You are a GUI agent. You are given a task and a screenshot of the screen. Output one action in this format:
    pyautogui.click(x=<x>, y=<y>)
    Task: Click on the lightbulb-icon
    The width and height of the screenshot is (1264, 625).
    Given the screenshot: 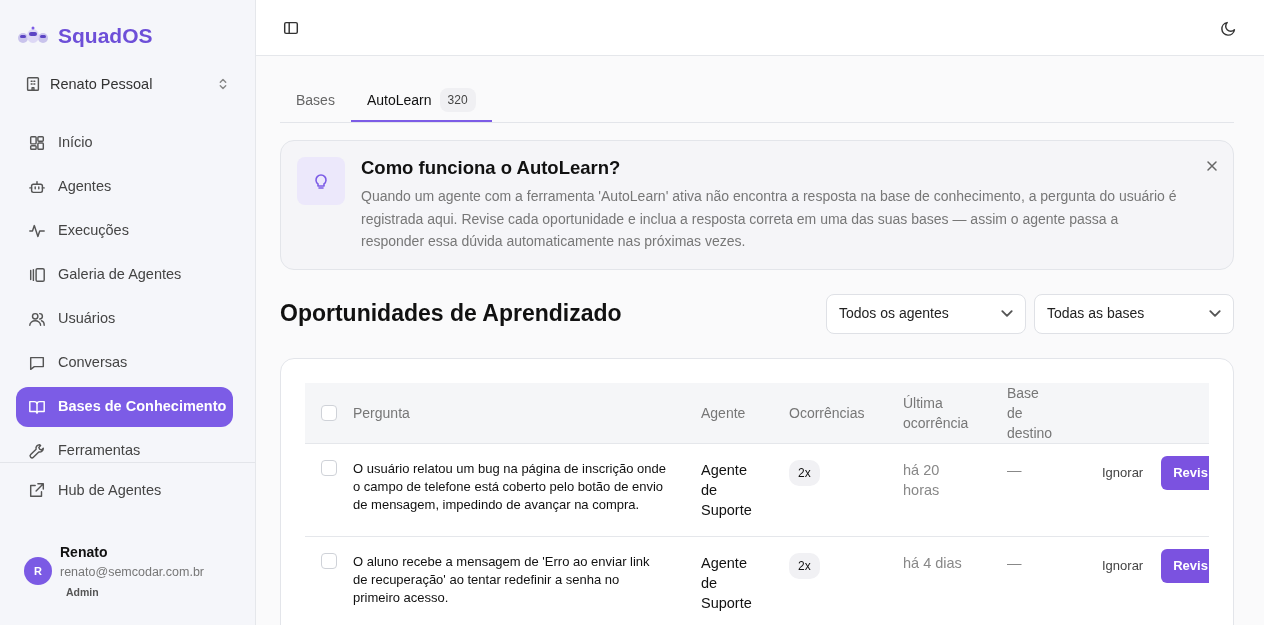 What is the action you would take?
    pyautogui.click(x=321, y=181)
    